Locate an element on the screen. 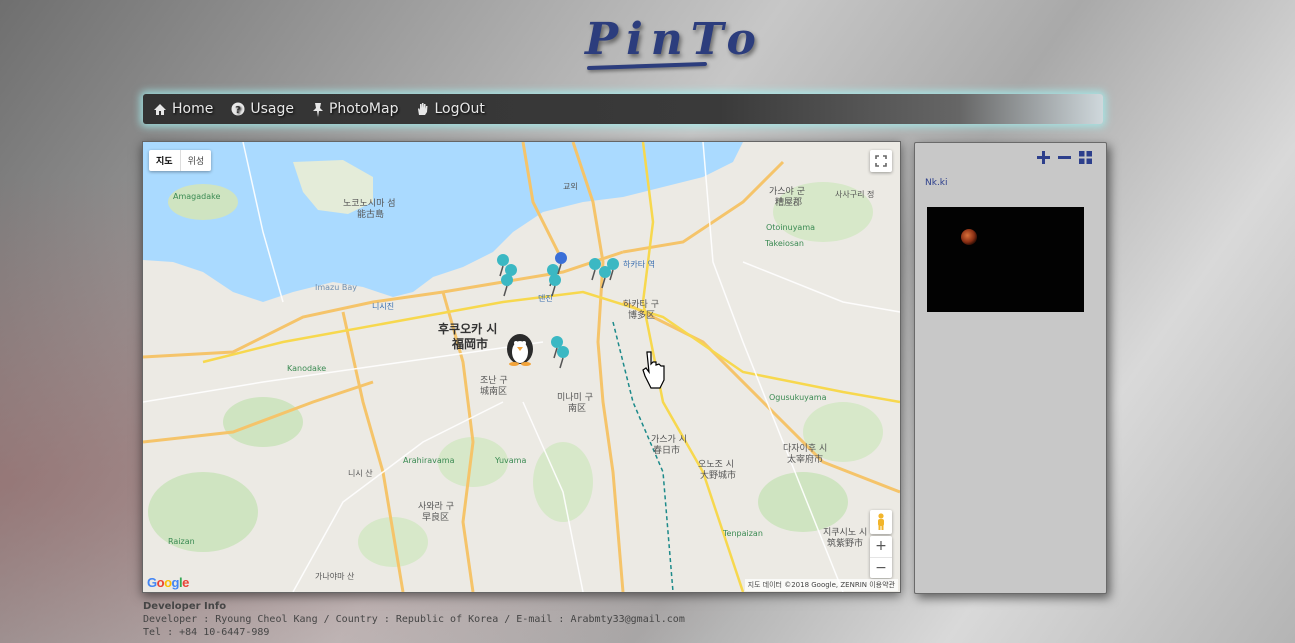 This screenshot has height=643, width=1295. developer-info-line2: Tel : +84 10-6447-989 is located at coordinates (206, 632).